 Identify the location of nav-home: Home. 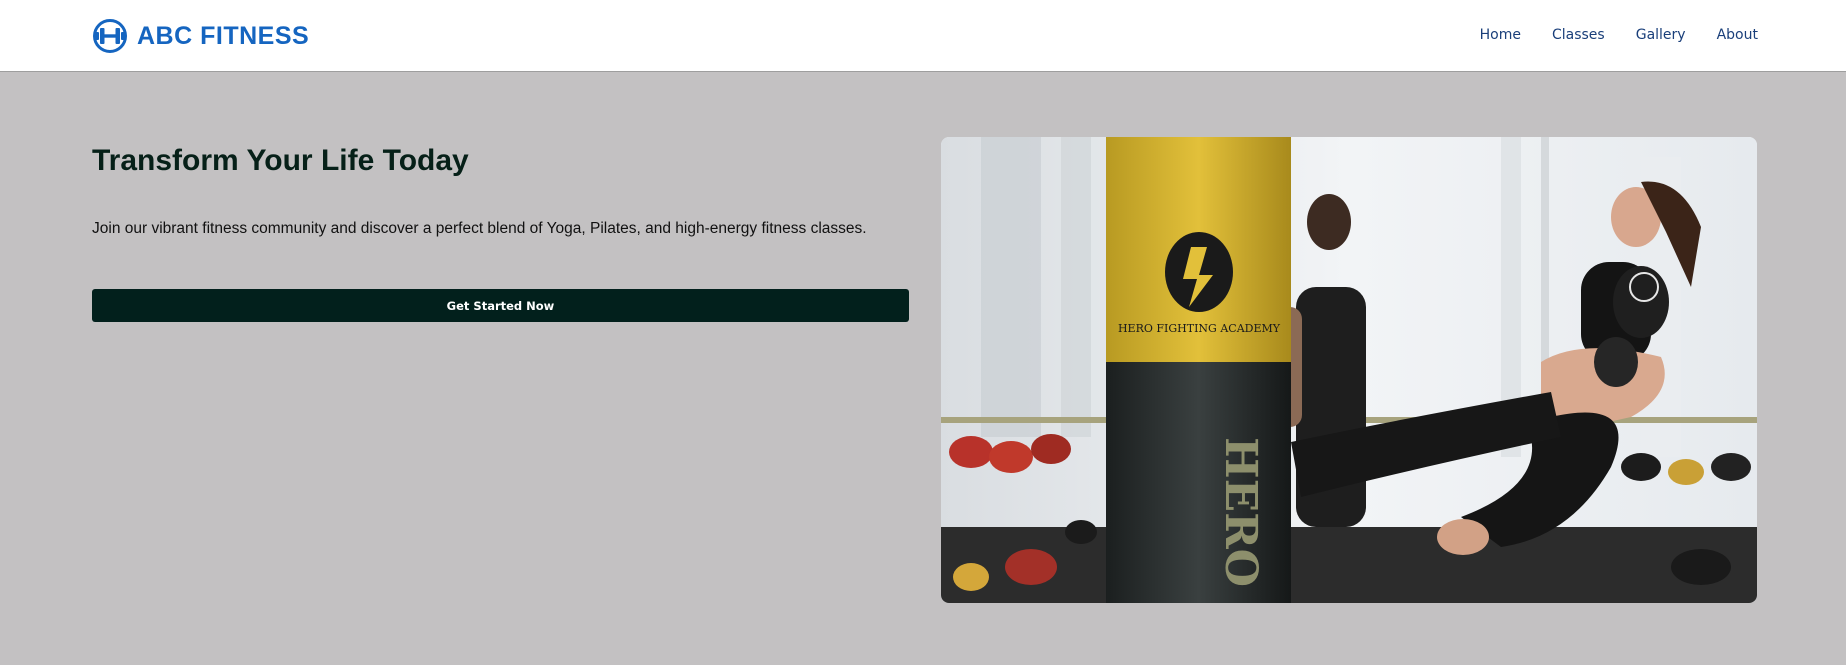
(1500, 35).